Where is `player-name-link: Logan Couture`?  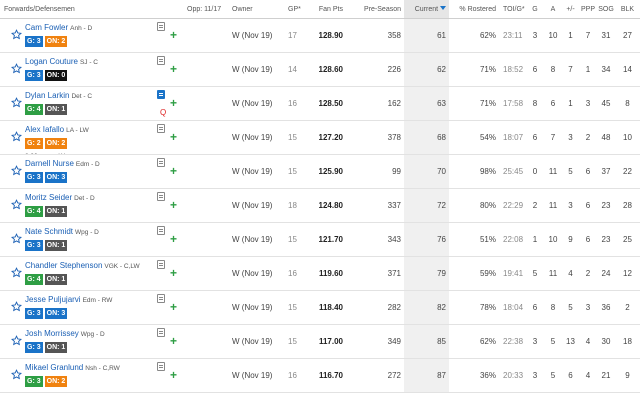 player-name-link: Logan Couture is located at coordinates (51, 61).